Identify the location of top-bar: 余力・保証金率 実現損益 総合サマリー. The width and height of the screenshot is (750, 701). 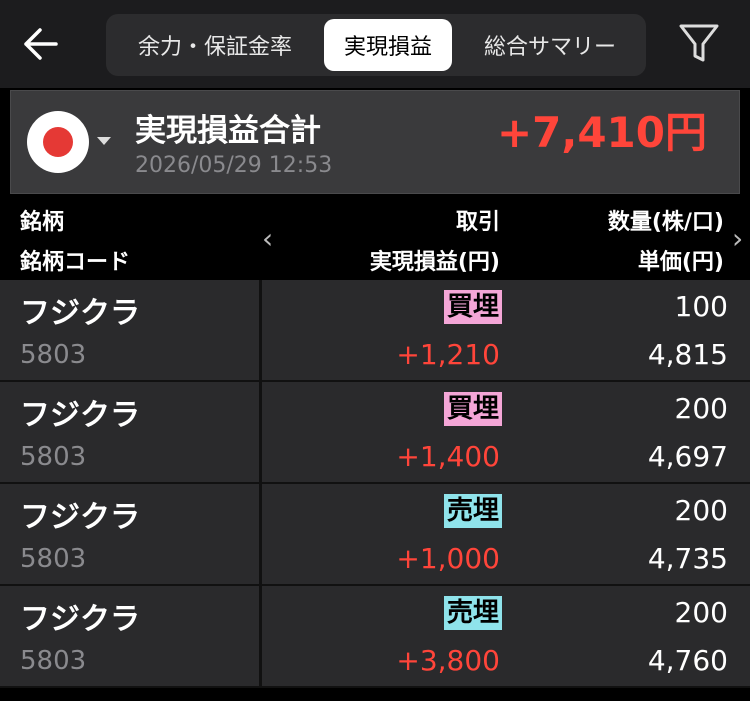
(375, 44).